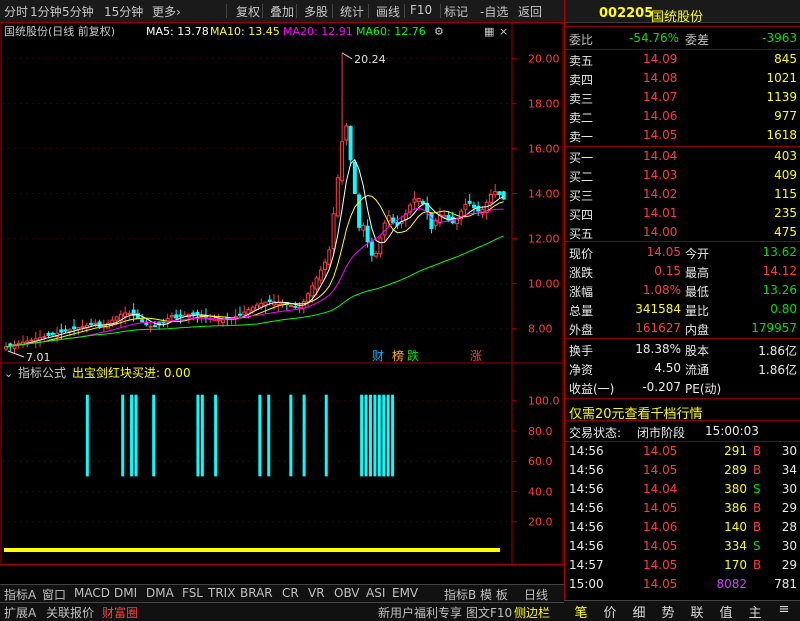  I want to click on marker-bang: 榜, so click(398, 355).